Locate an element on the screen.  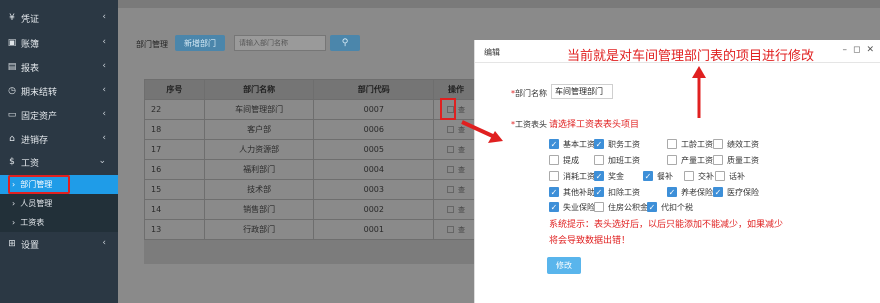
sidebar-item-salary: $ 工资 ⌄ is located at coordinates (59, 162).